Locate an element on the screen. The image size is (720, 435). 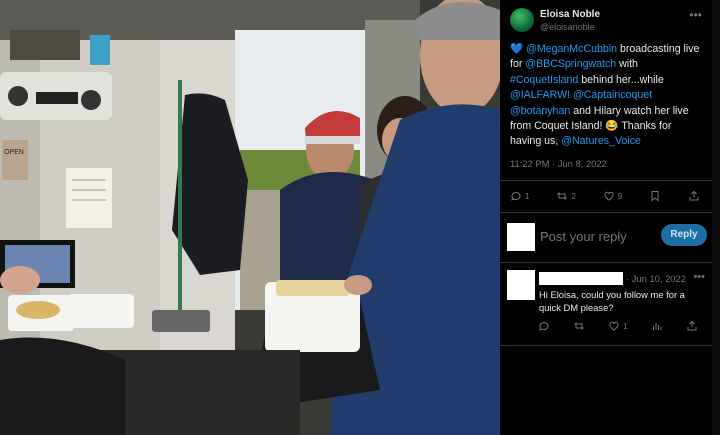
wall-sign-text: OPEN is located at coordinates (14, 152).